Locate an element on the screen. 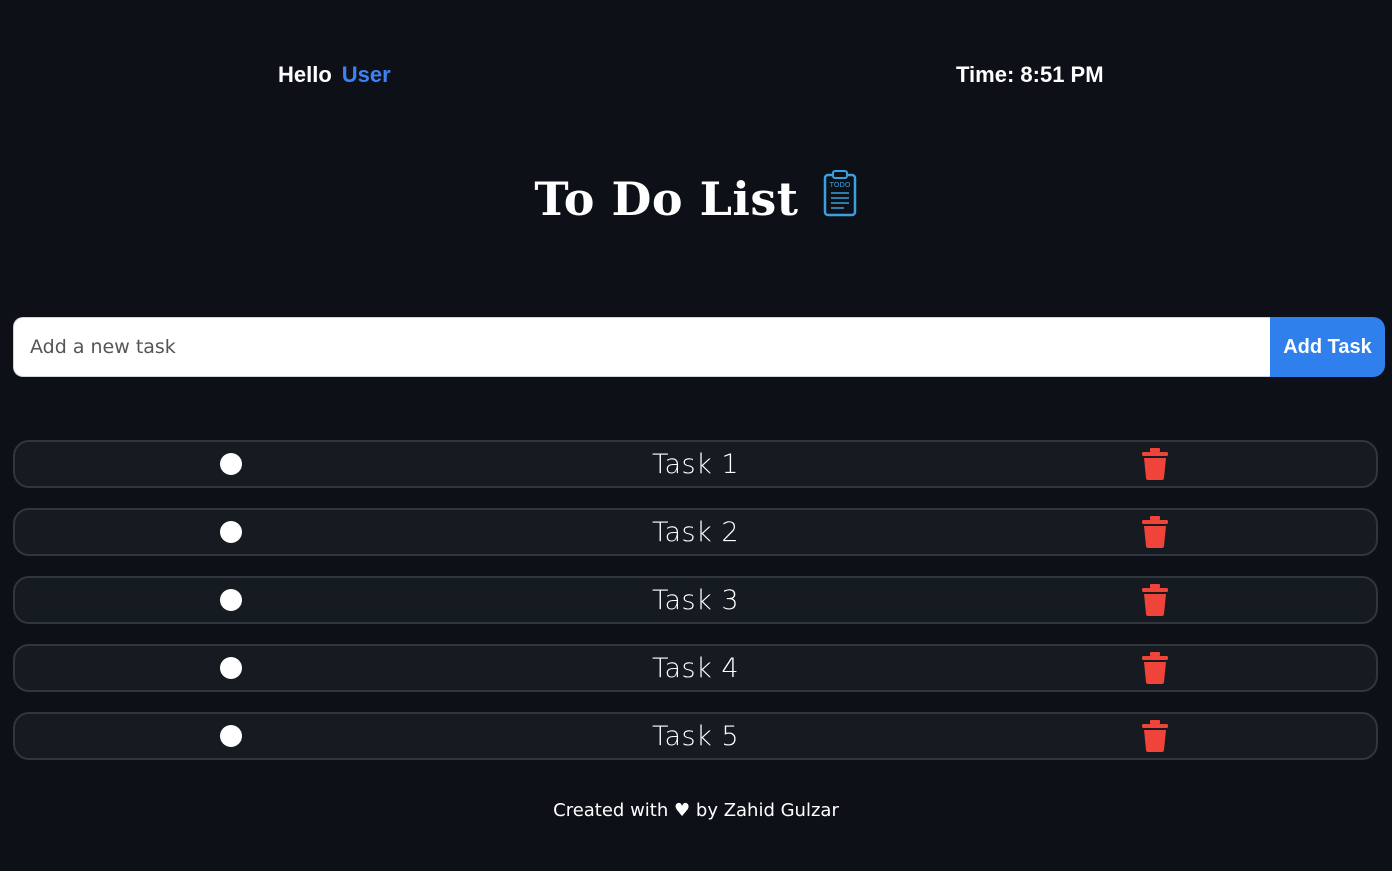  clock: Time: 8:51 PM is located at coordinates (1030, 75).